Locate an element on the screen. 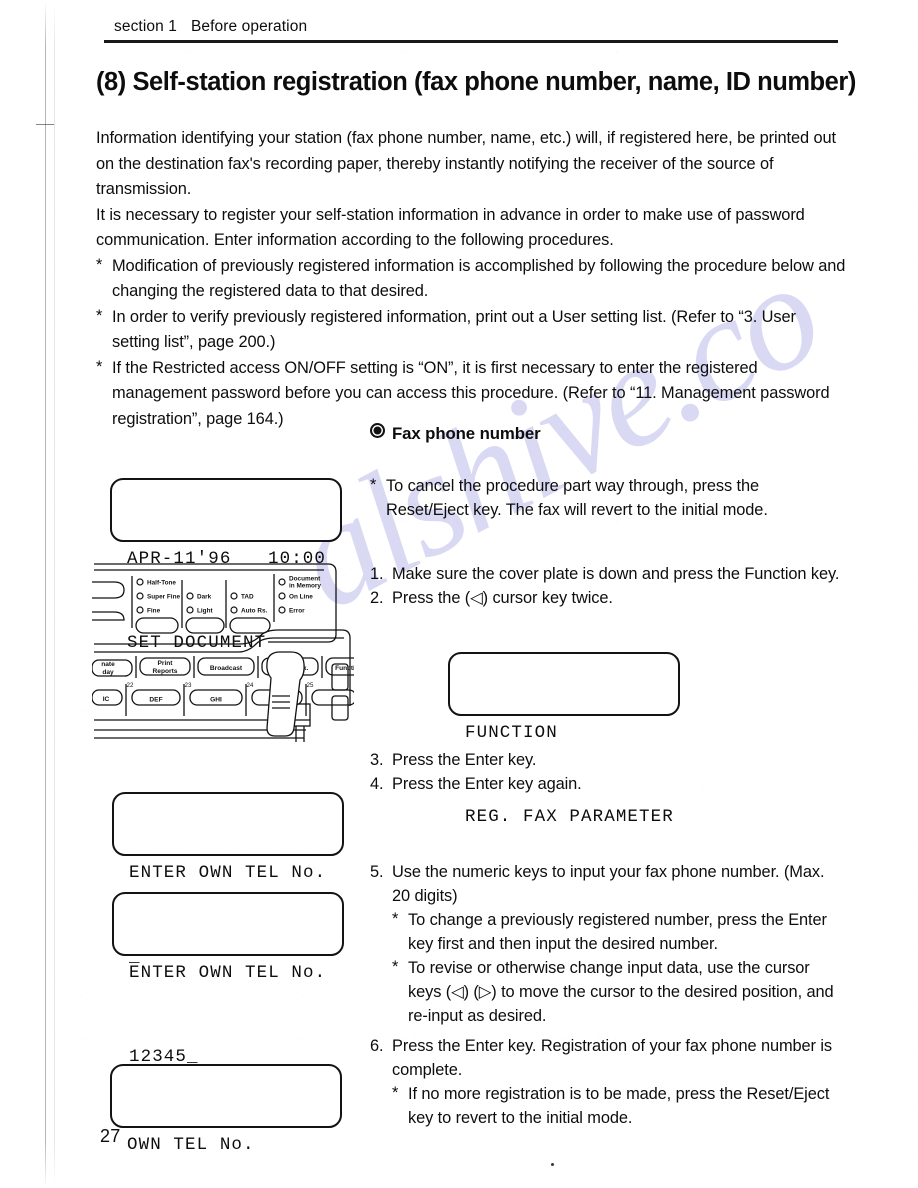 The height and width of the screenshot is (1188, 918). keypad-number-22: 22 is located at coordinates (130, 685).